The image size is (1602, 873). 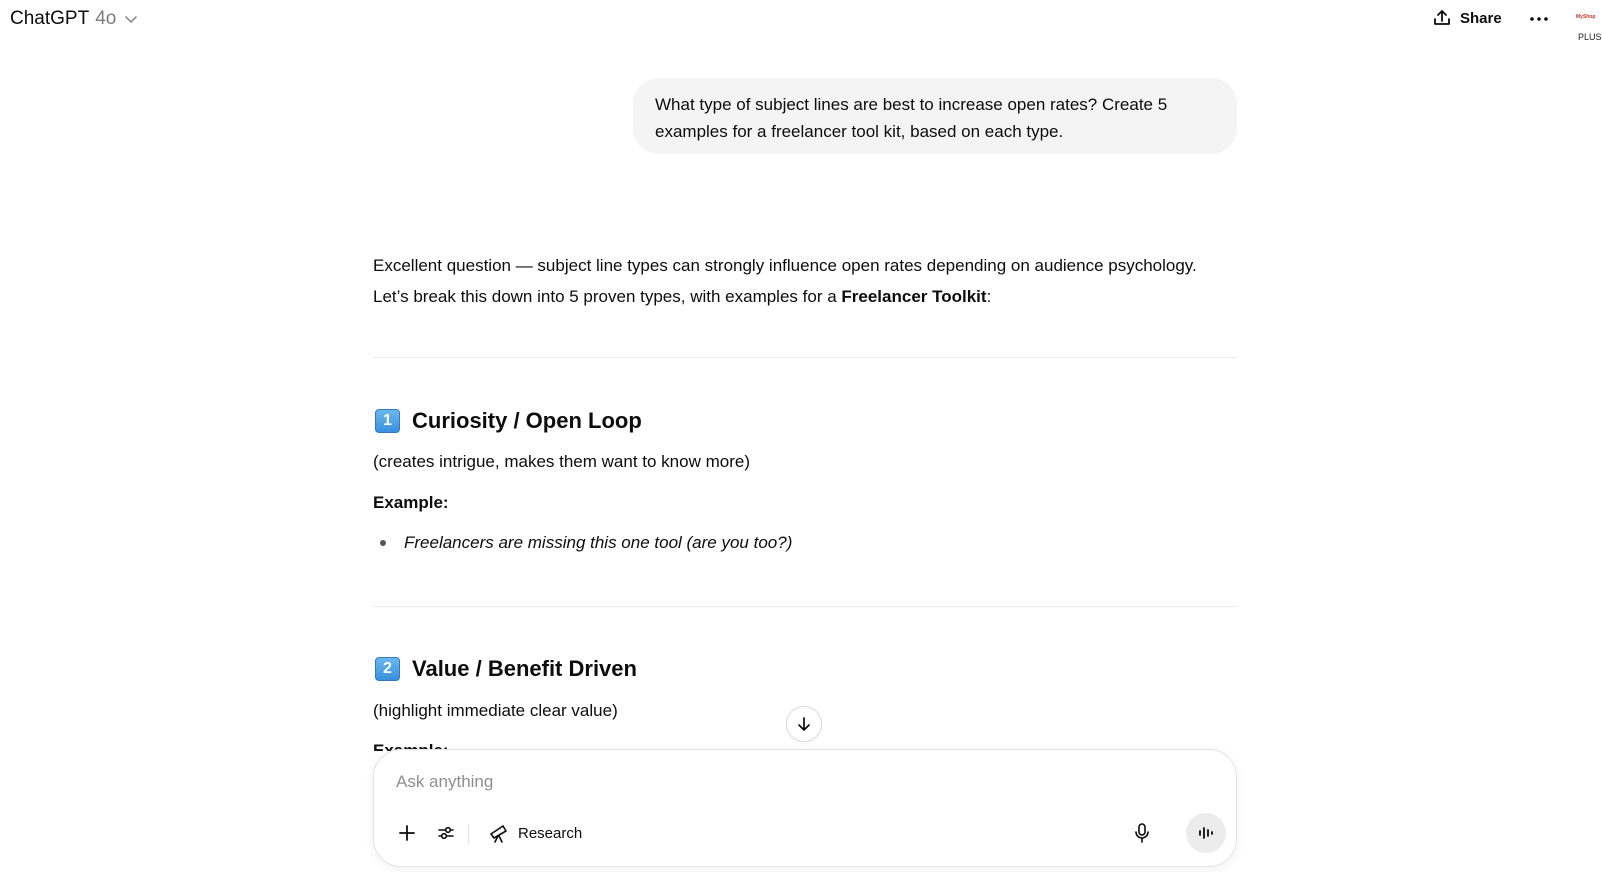 What do you see at coordinates (411, 502) in the screenshot?
I see `example-label: Example:` at bounding box center [411, 502].